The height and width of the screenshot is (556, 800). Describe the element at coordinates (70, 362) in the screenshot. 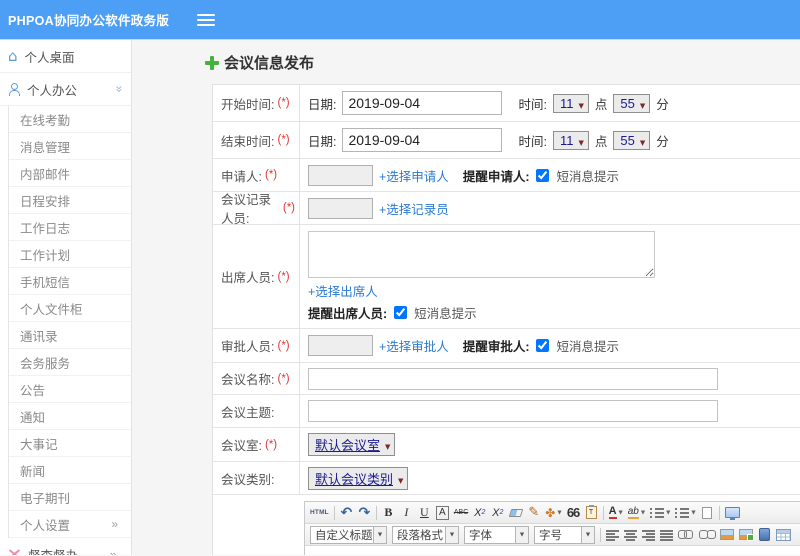

I see `sidebar-item-meeting-service: 会务服务` at that location.